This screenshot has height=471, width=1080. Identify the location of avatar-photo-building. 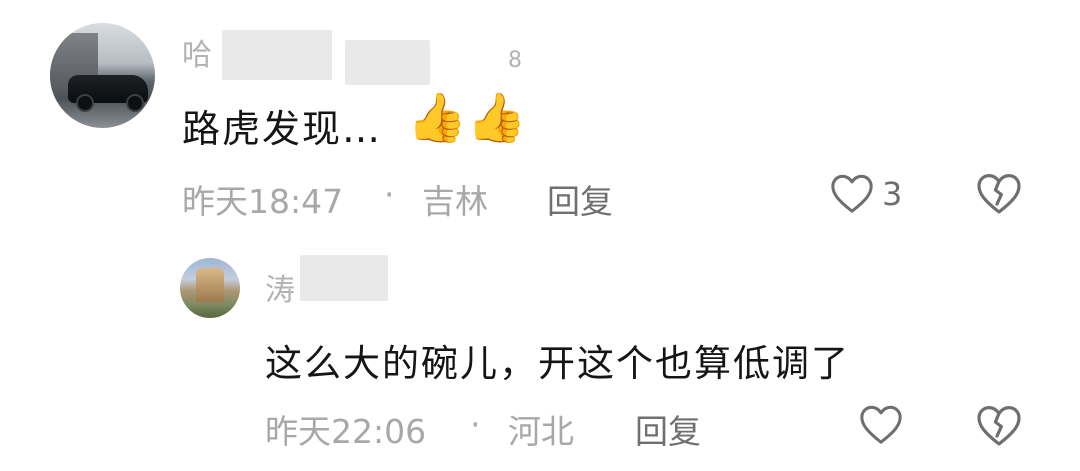
(210, 285).